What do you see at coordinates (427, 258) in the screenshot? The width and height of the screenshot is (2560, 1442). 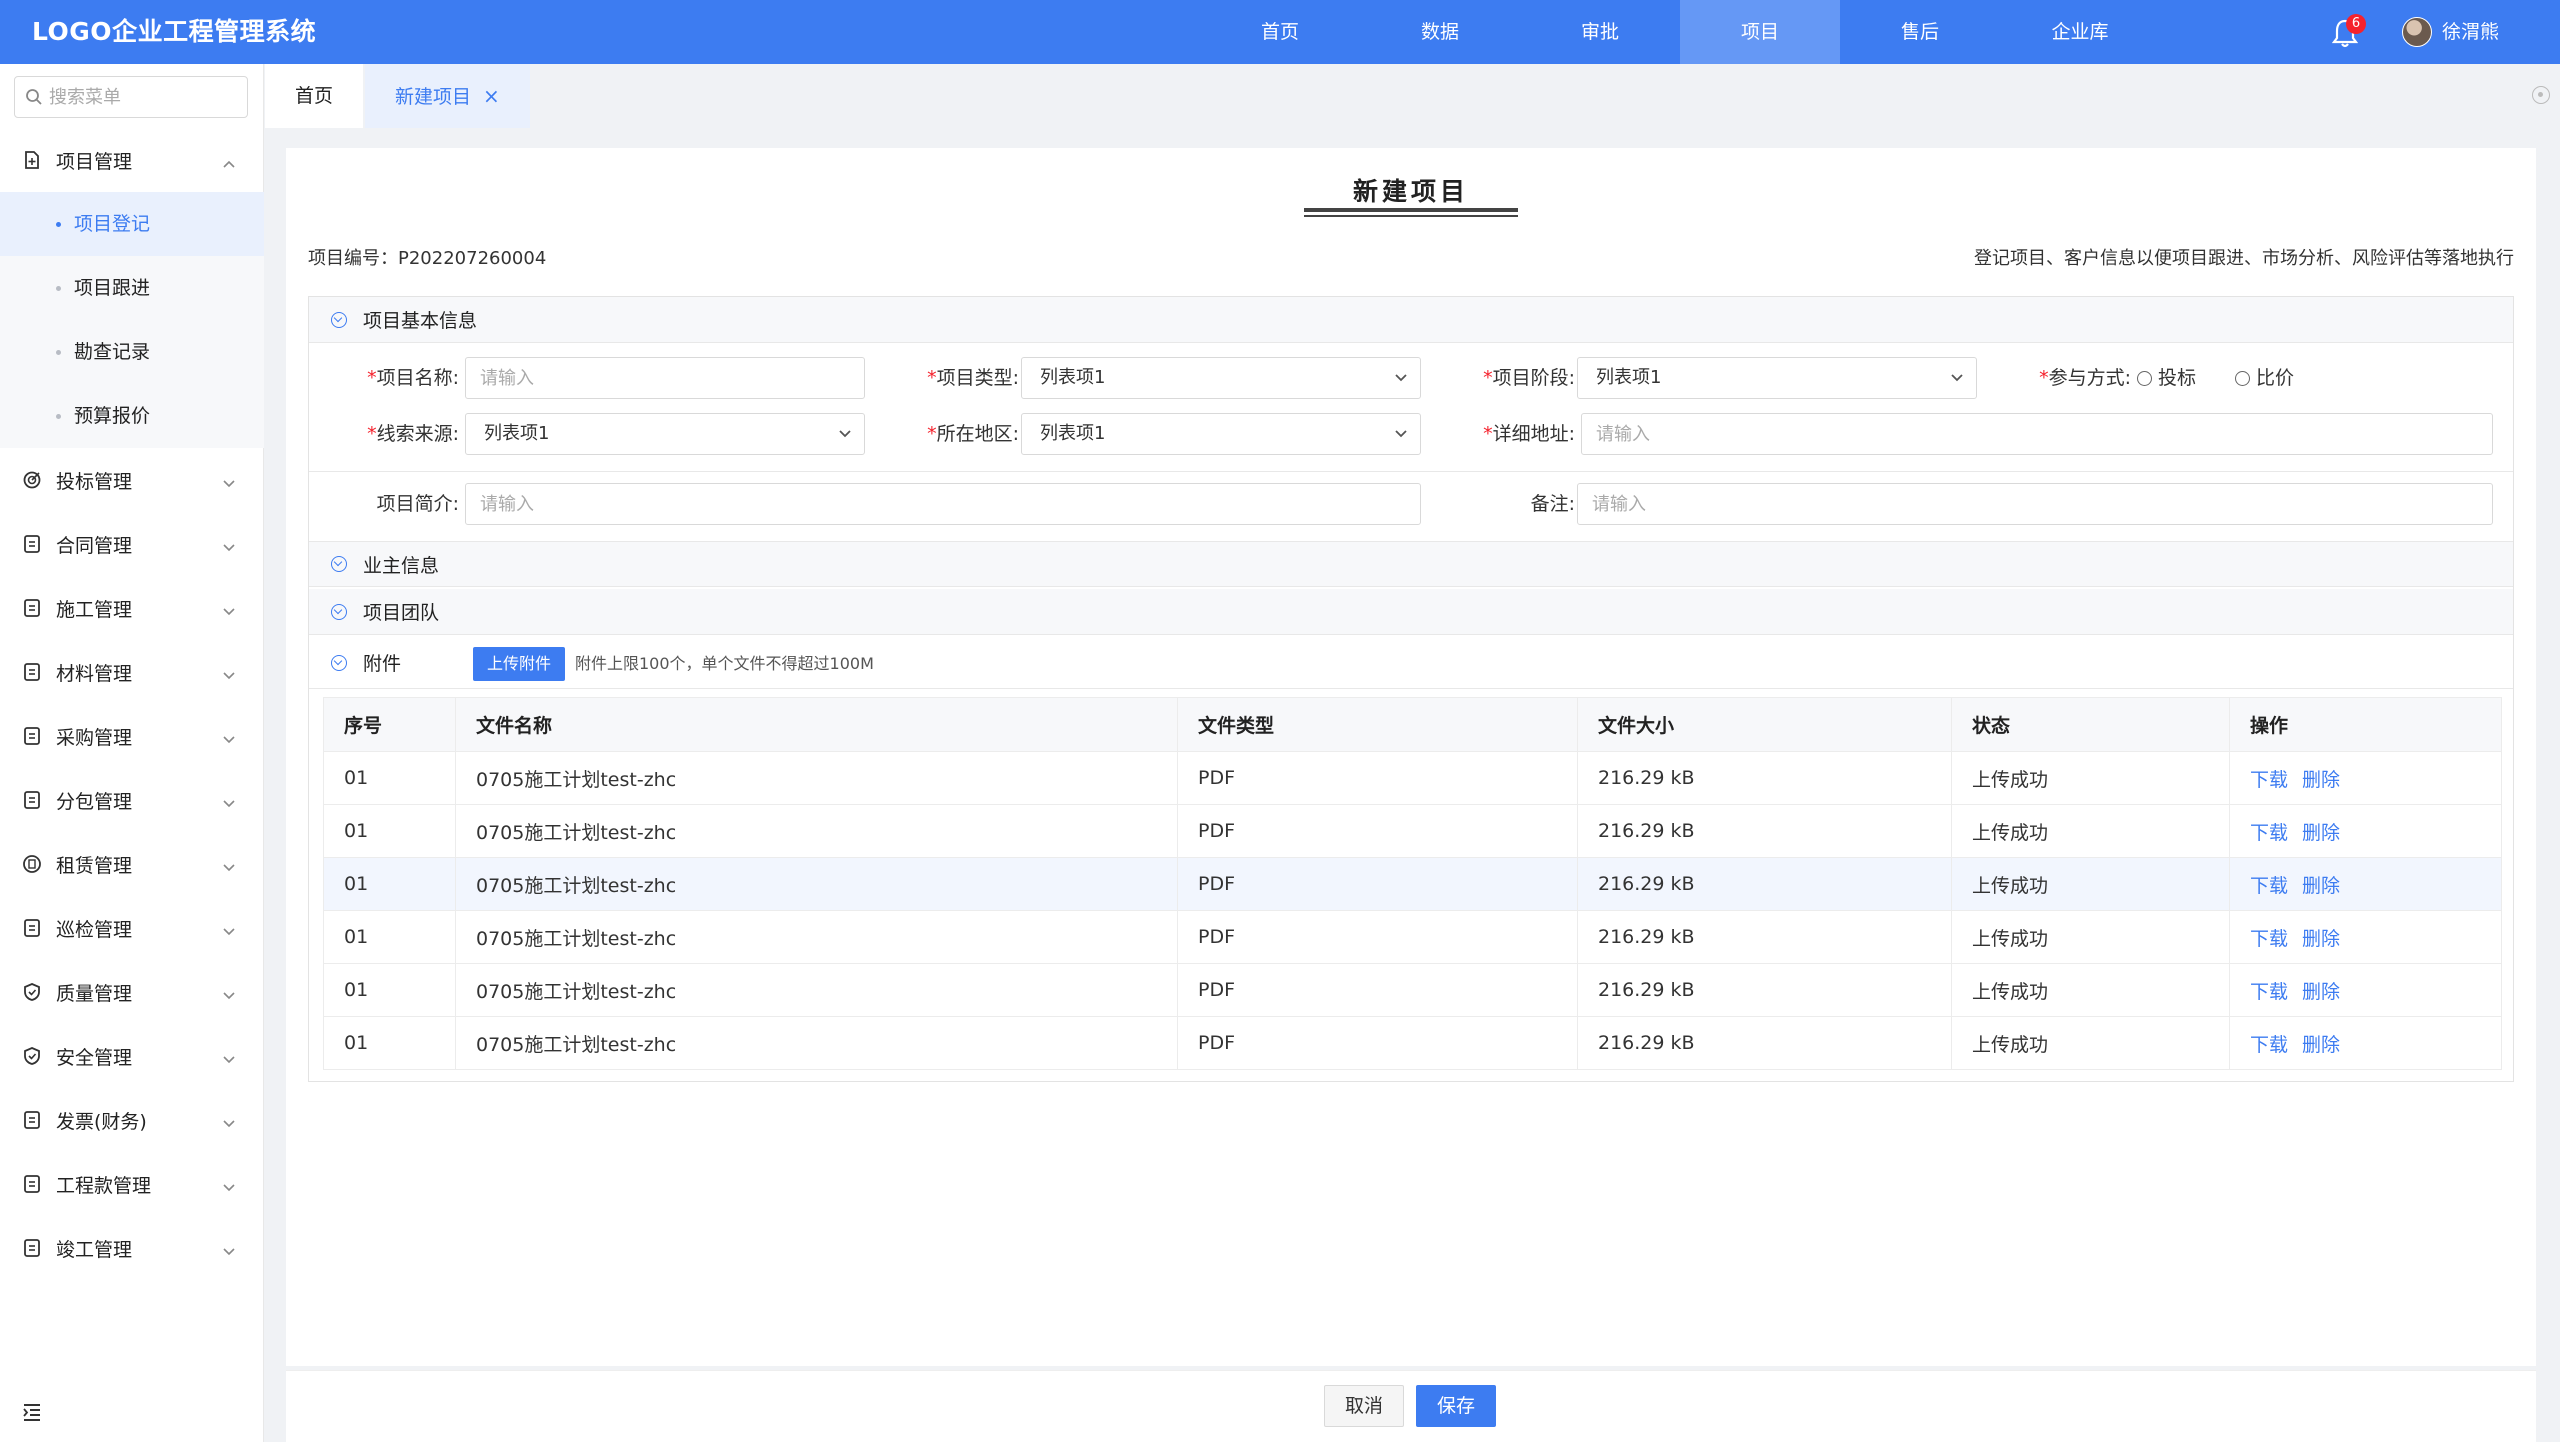 I see `project-number: 项目编号：P202207260004` at bounding box center [427, 258].